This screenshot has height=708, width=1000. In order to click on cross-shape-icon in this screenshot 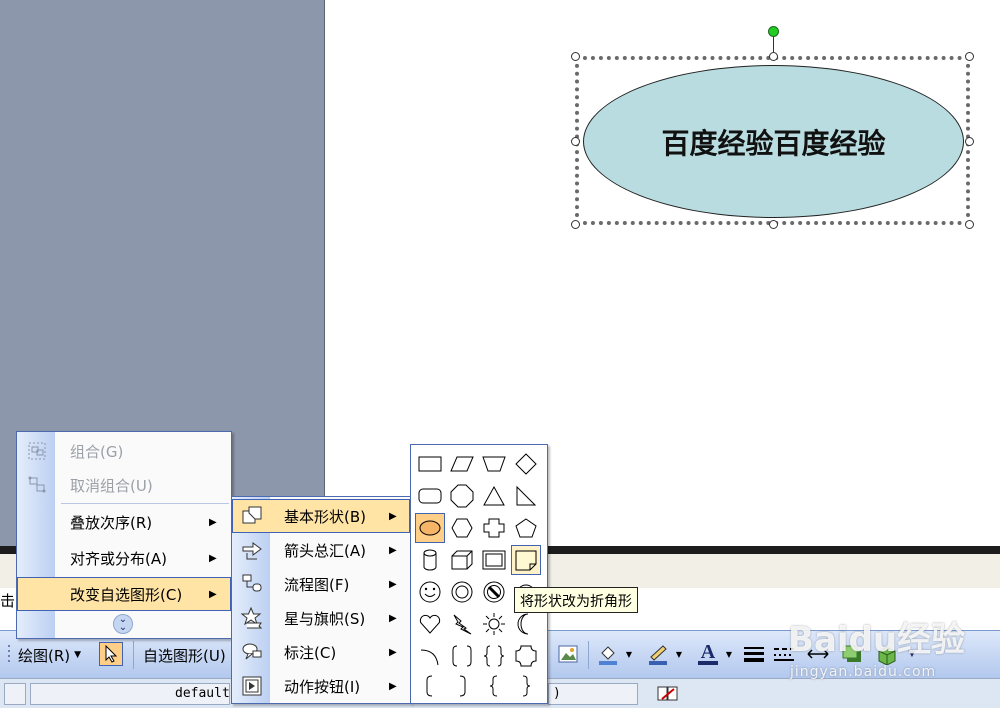, I will do `click(494, 528)`.